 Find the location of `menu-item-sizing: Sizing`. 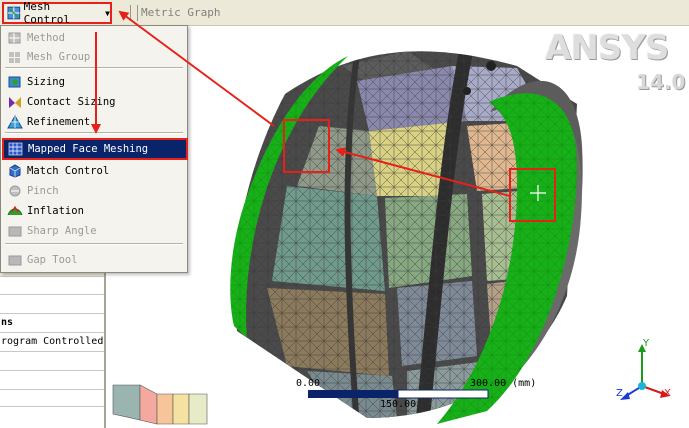

menu-item-sizing: Sizing is located at coordinates (94, 81).